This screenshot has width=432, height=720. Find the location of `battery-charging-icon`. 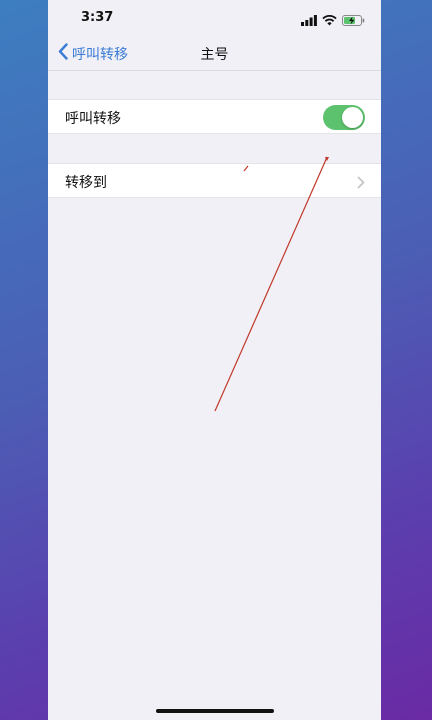

battery-charging-icon is located at coordinates (353, 20).